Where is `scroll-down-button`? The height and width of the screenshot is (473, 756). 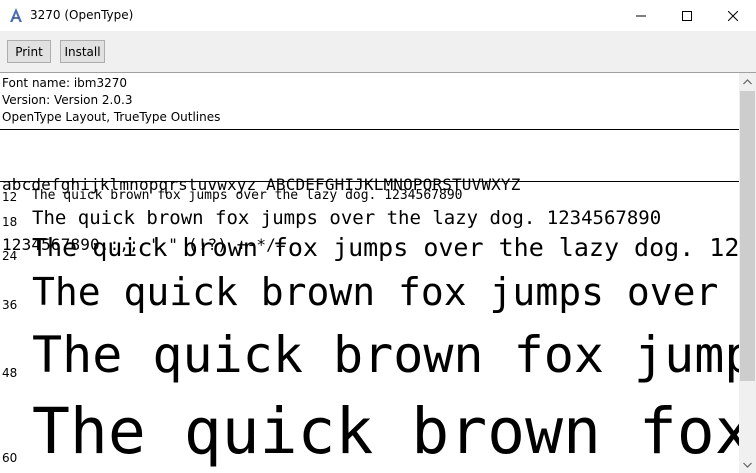 scroll-down-button is located at coordinates (747, 464).